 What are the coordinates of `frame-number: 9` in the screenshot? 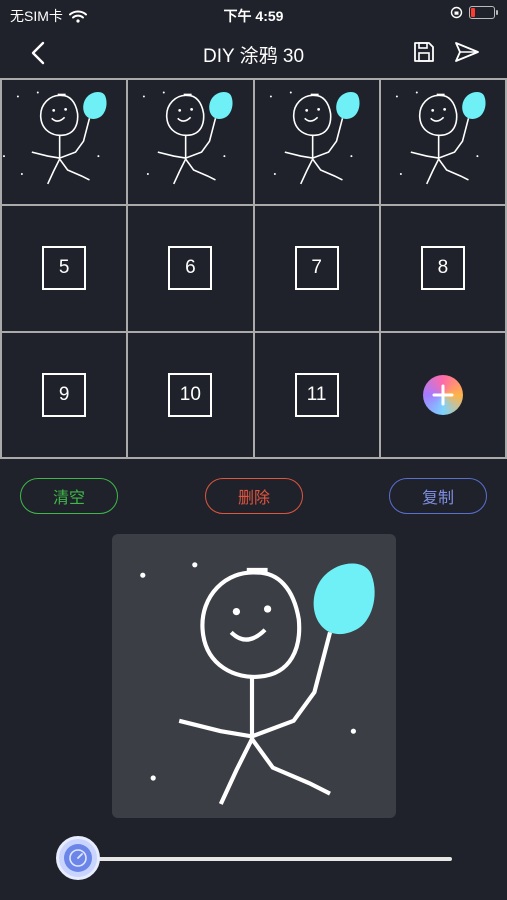 It's located at (64, 394).